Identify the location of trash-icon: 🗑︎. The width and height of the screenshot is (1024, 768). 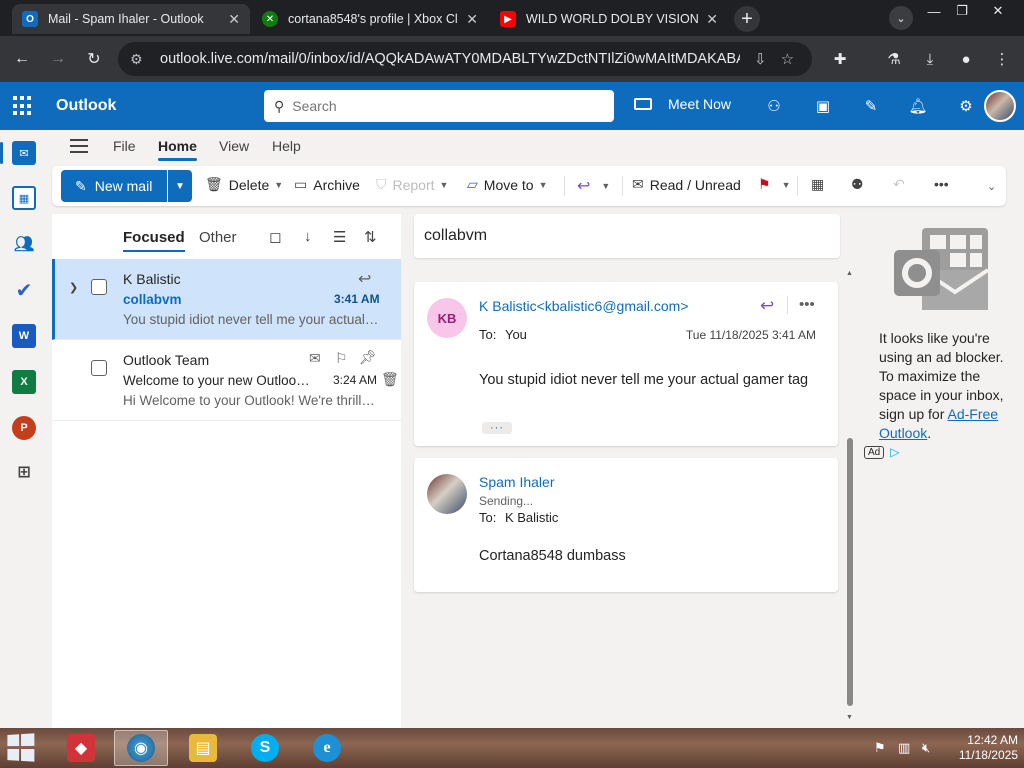
(390, 379).